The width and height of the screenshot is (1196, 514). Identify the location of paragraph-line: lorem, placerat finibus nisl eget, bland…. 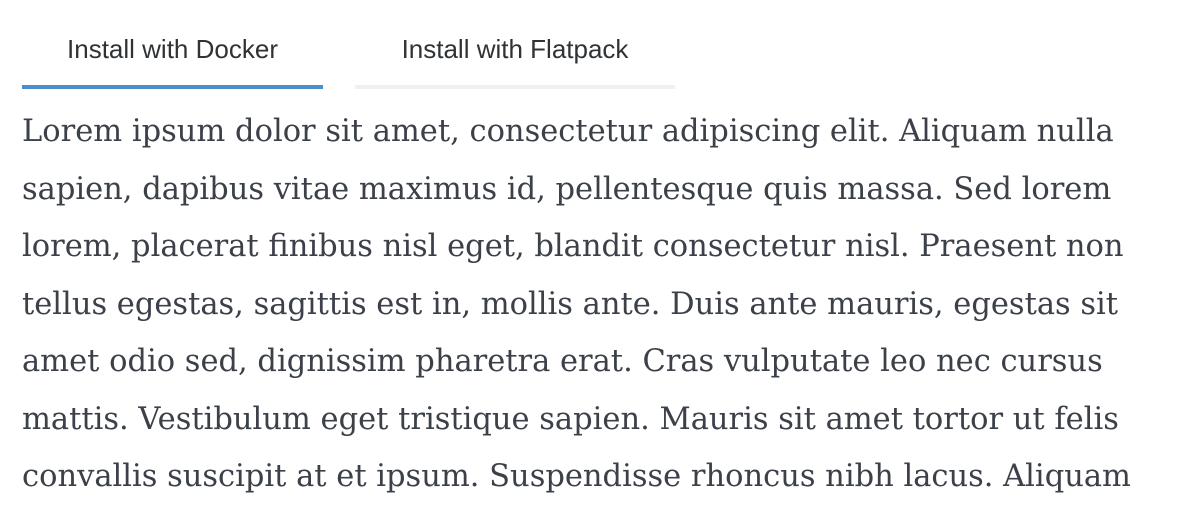
(573, 246).